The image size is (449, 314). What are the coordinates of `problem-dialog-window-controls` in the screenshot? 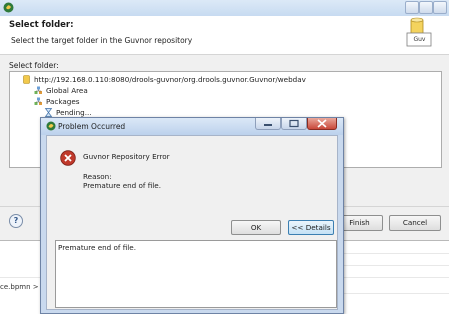 It's located at (296, 124).